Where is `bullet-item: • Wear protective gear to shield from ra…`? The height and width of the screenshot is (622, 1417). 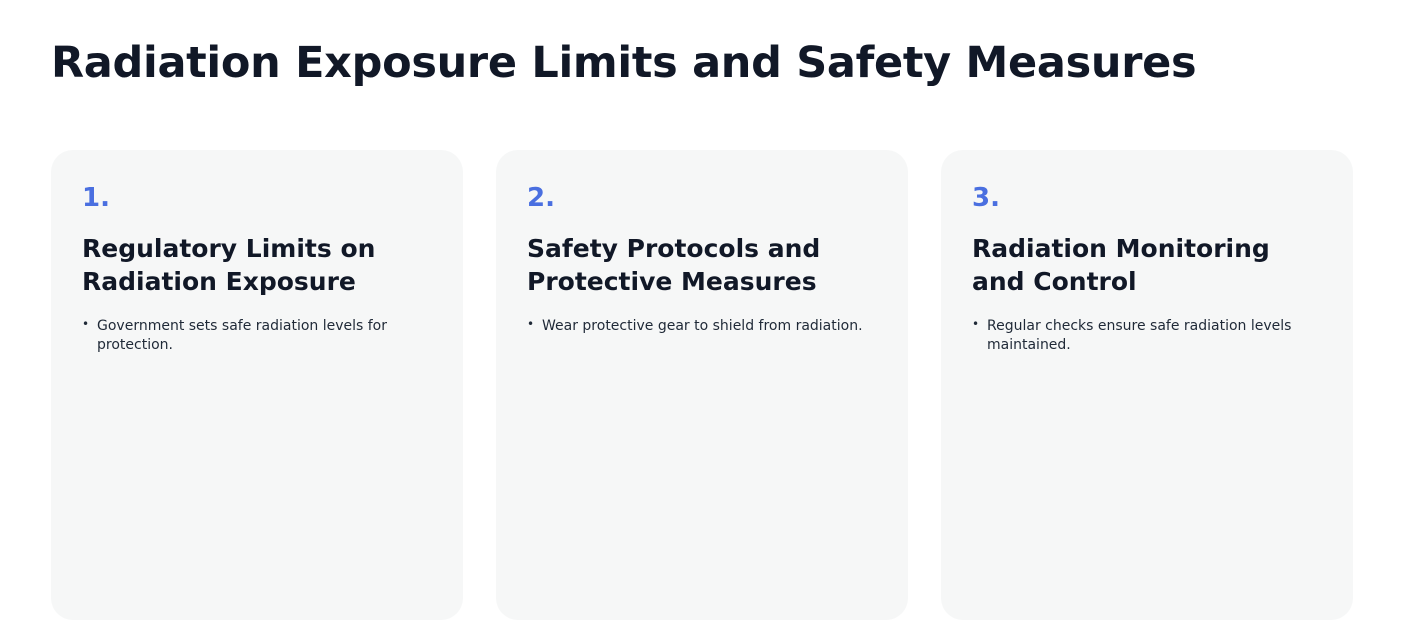 bullet-item: • Wear protective gear to shield from ra… is located at coordinates (702, 326).